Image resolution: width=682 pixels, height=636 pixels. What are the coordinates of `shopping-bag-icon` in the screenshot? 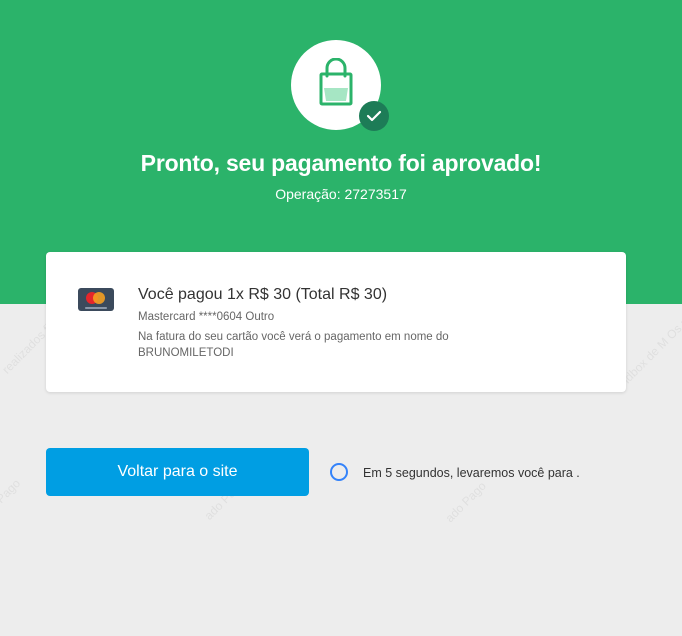 It's located at (336, 82).